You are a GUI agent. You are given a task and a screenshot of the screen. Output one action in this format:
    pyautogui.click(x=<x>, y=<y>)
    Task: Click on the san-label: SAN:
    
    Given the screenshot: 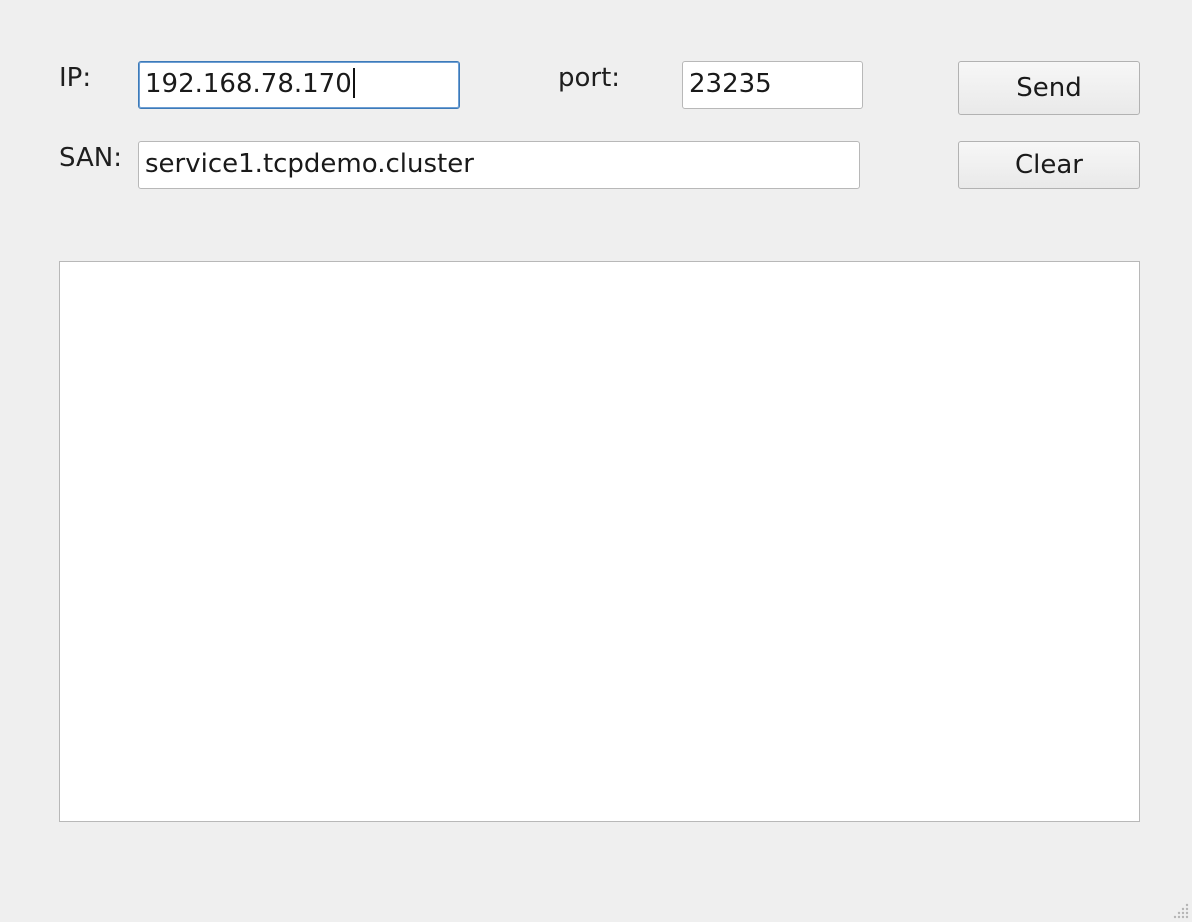 What is the action you would take?
    pyautogui.click(x=90, y=158)
    